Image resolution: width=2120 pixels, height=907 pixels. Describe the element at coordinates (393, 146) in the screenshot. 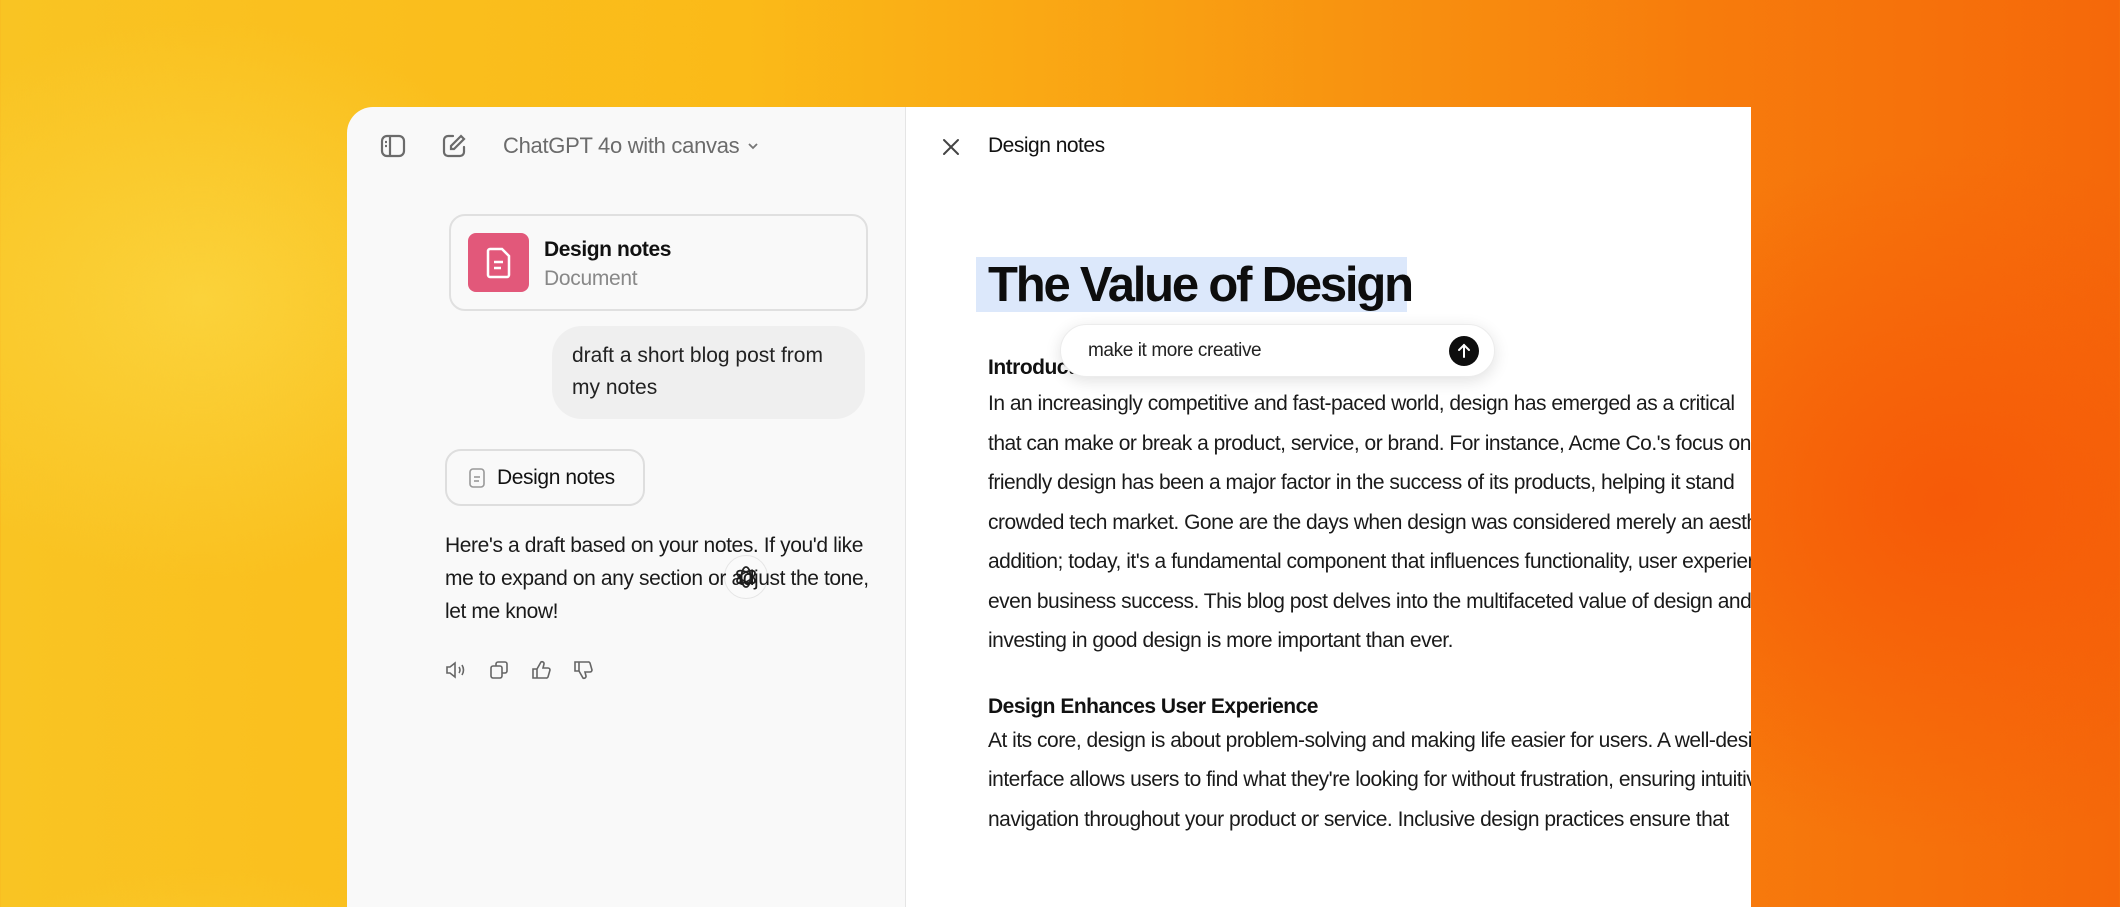

I see `toggle-sidebar-icon` at that location.